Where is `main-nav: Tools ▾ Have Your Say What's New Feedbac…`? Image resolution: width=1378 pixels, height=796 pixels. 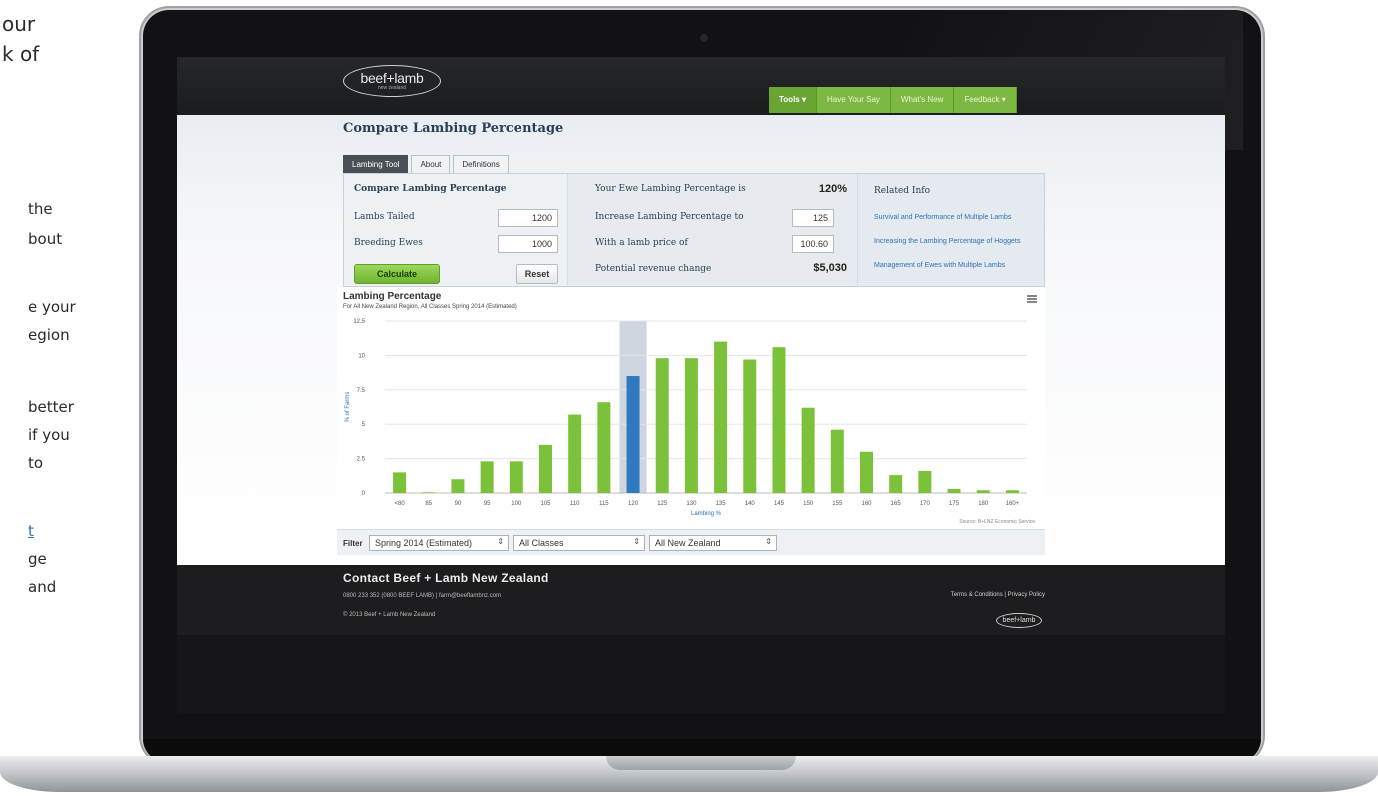 main-nav: Tools ▾ Have Your Say What's New Feedbac… is located at coordinates (893, 100).